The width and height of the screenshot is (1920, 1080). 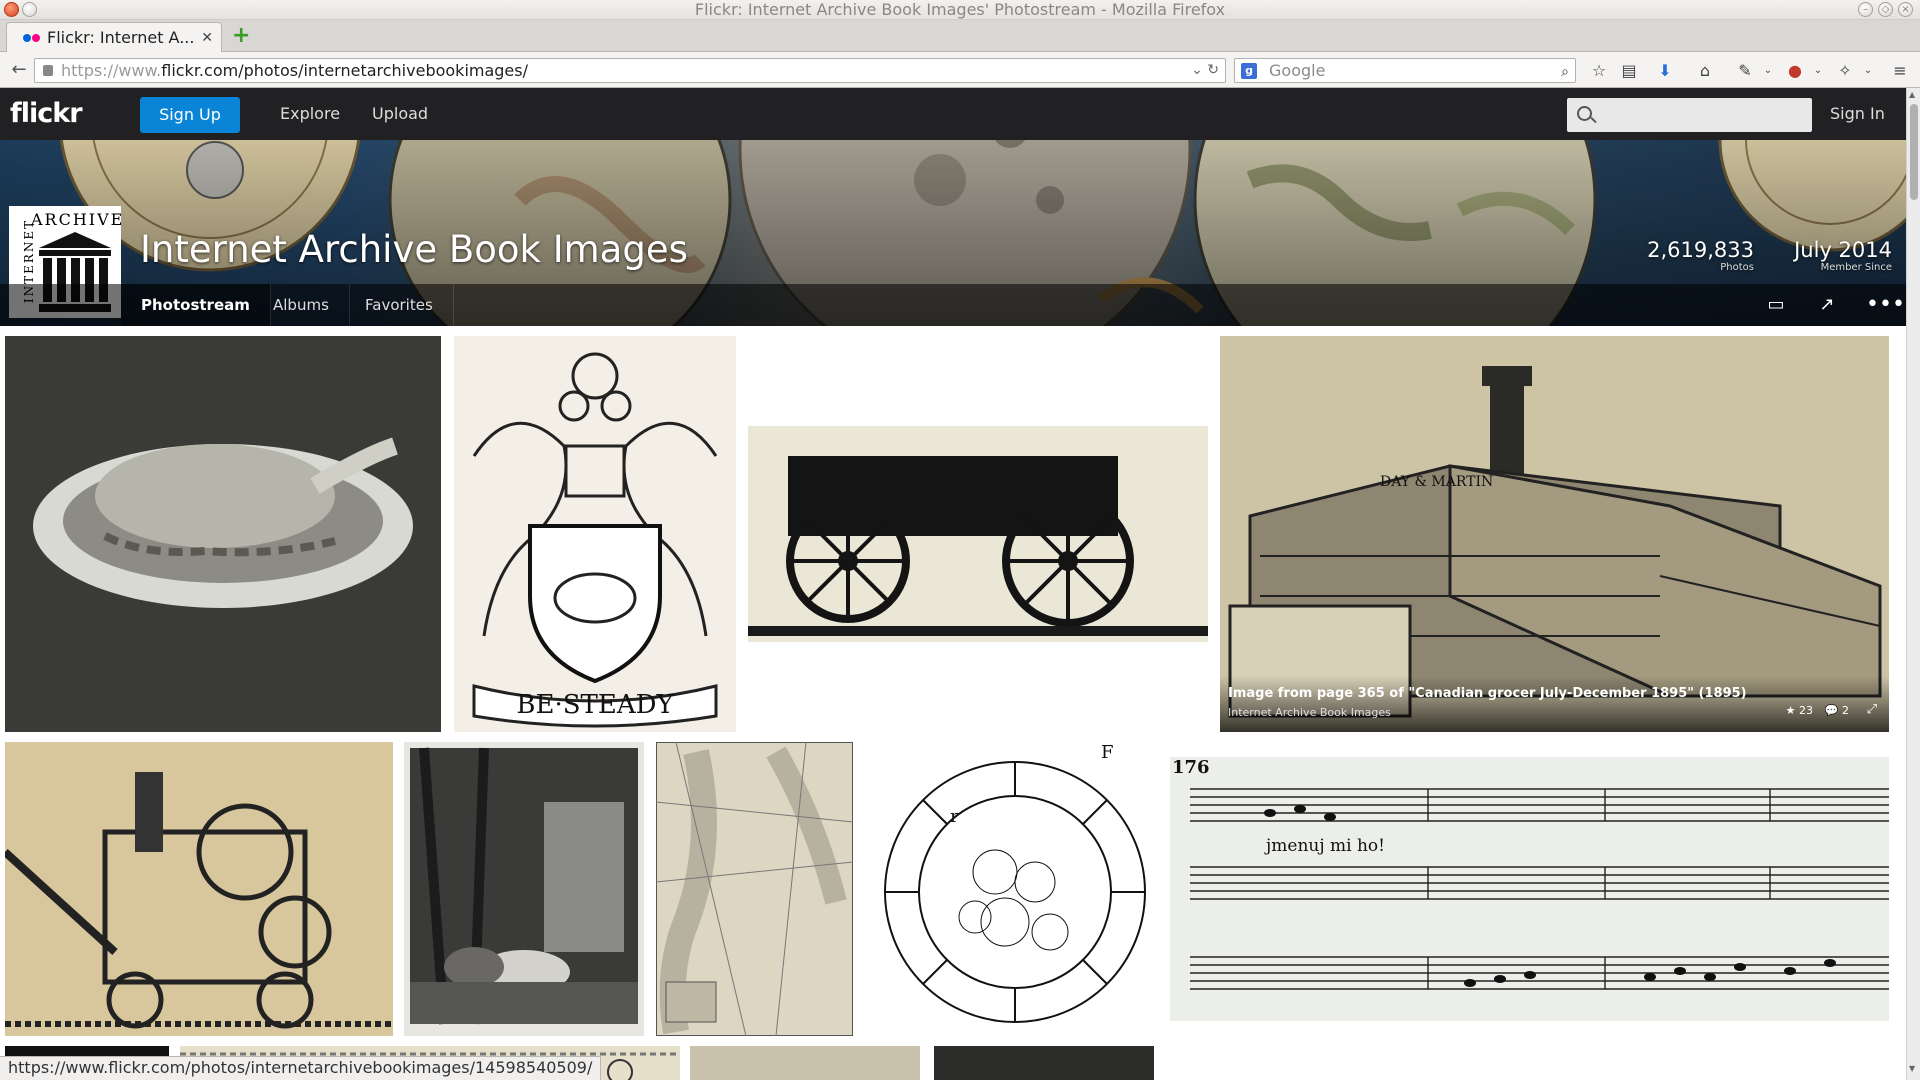 What do you see at coordinates (1790, 710) in the screenshot?
I see `star-icon: ★` at bounding box center [1790, 710].